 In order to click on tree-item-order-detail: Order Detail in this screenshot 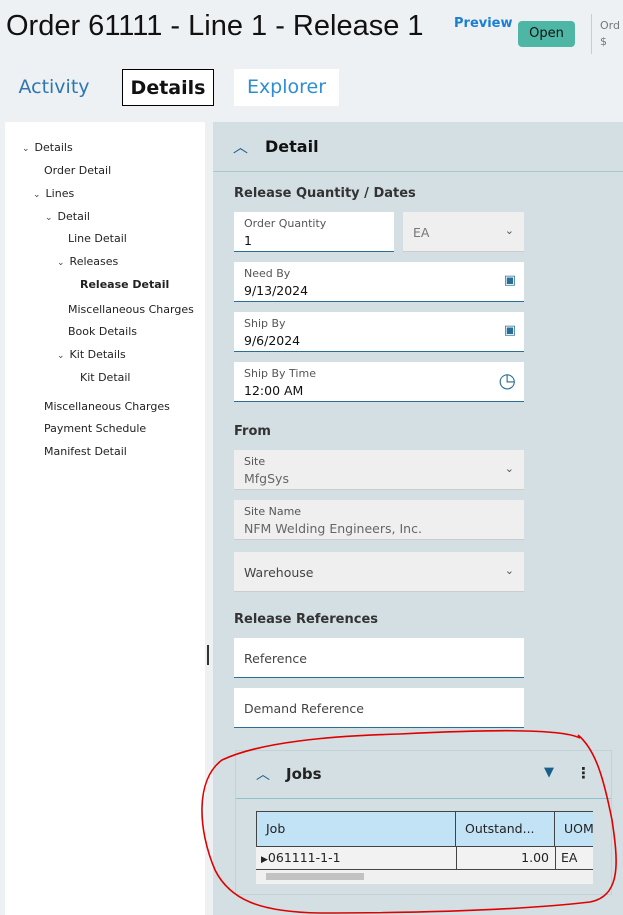, I will do `click(77, 170)`.